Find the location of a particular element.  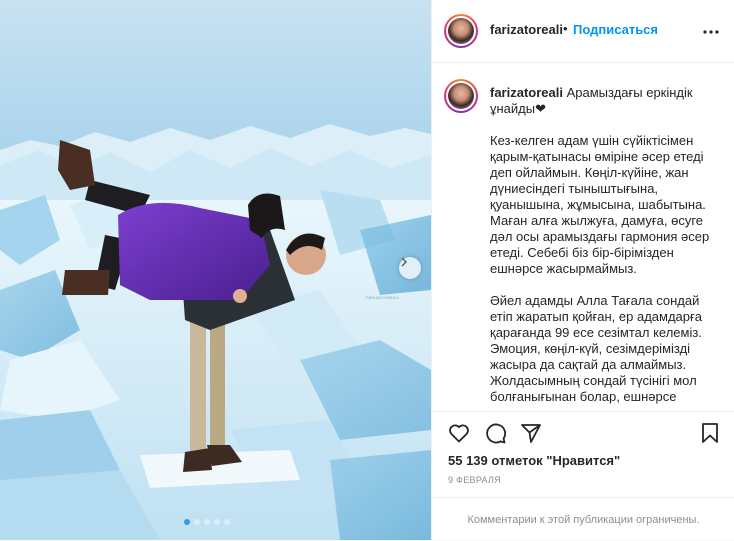

comment-button is located at coordinates (495, 433).